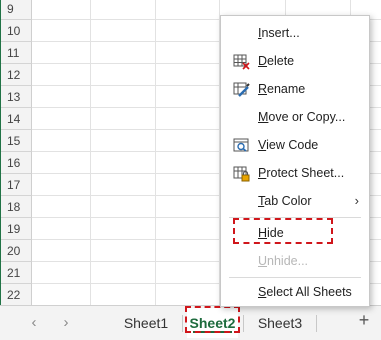 This screenshot has width=381, height=340. I want to click on rename-sheet-icon, so click(241, 89).